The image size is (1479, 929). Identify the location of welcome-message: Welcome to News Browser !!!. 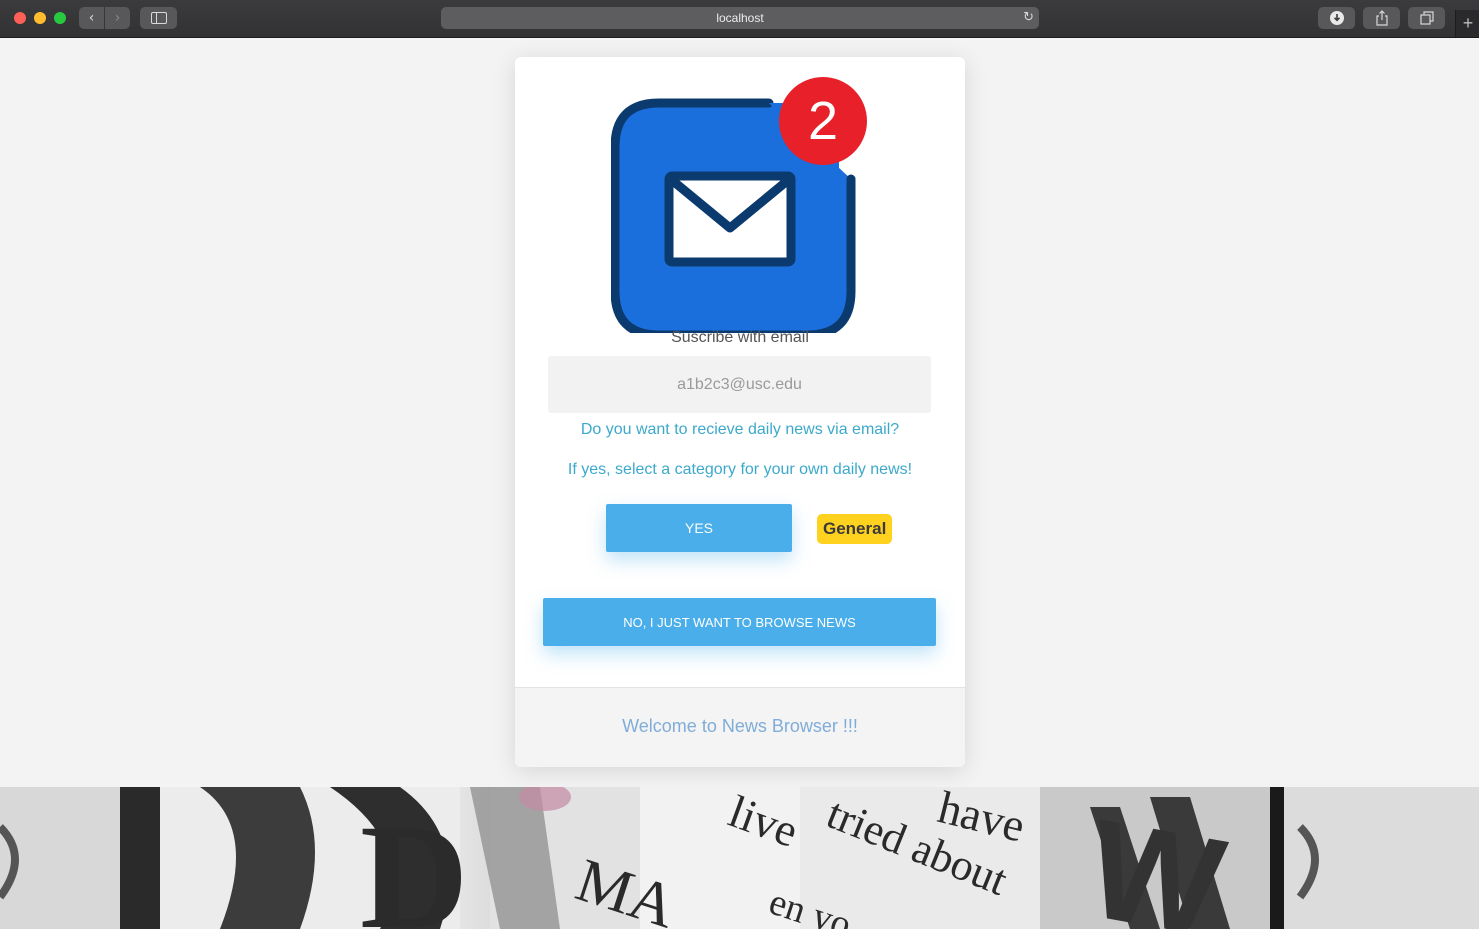
(740, 726).